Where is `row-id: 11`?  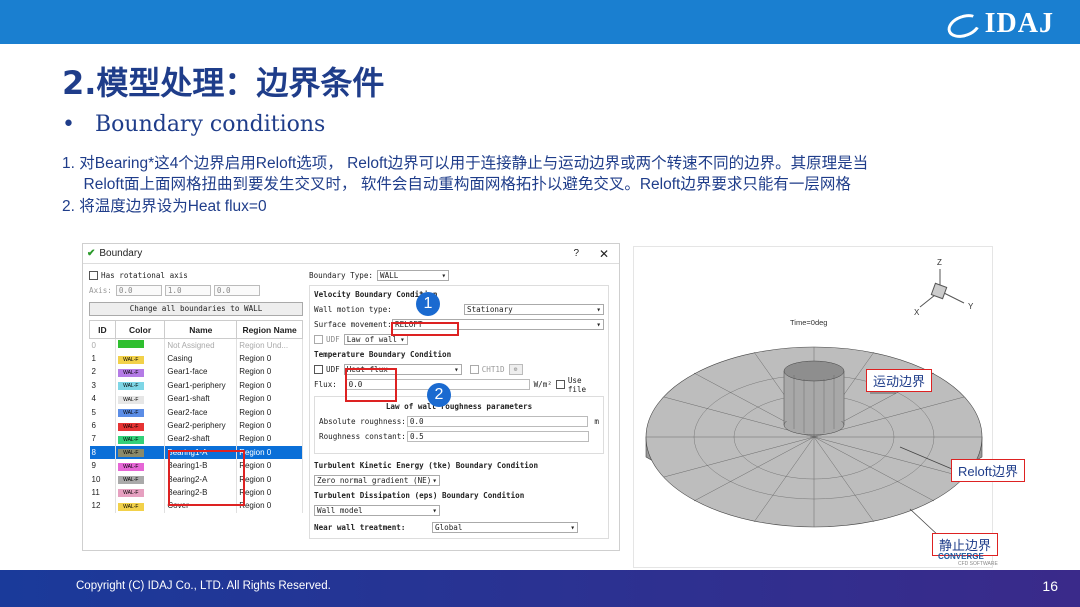
row-id: 11 is located at coordinates (102, 492).